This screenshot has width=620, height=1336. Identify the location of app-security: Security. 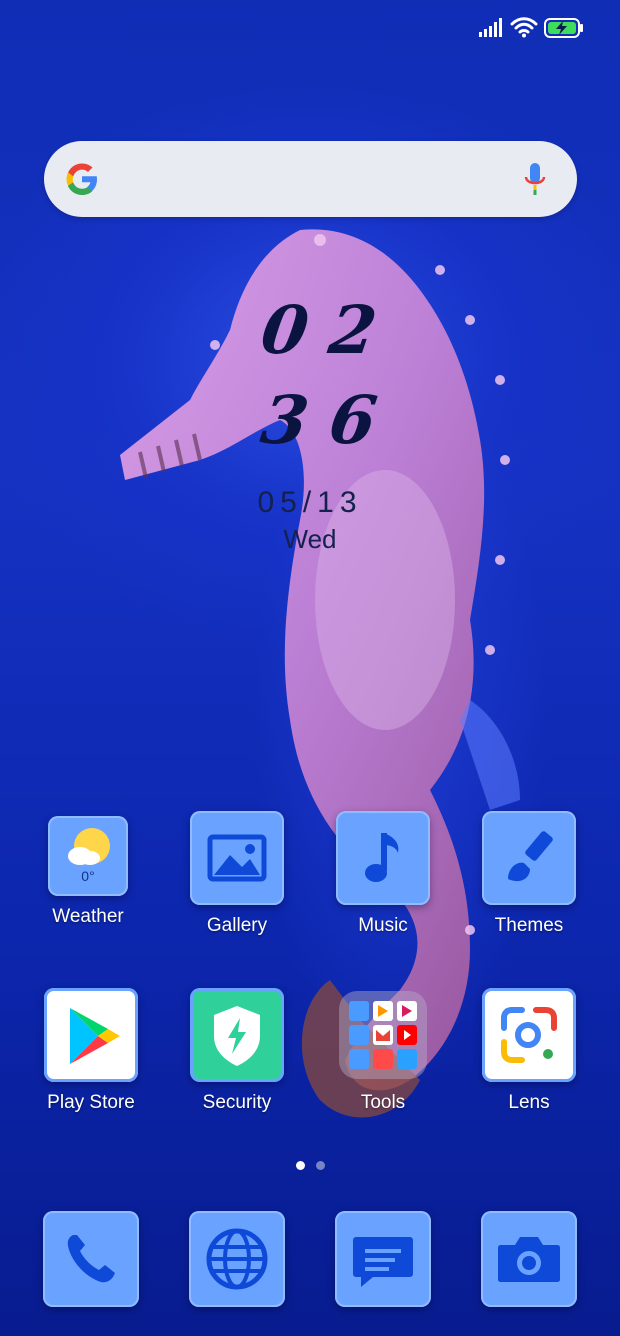
(237, 1051).